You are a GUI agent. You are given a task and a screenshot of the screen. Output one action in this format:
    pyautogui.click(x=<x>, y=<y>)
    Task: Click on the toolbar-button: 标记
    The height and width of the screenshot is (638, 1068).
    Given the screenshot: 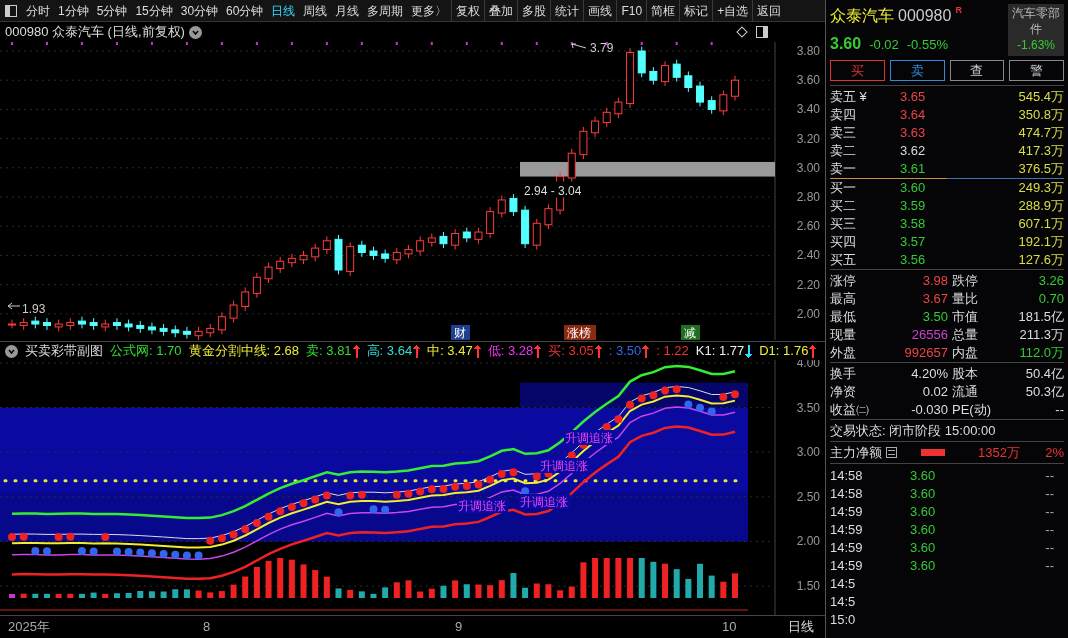 What is the action you would take?
    pyautogui.click(x=696, y=10)
    